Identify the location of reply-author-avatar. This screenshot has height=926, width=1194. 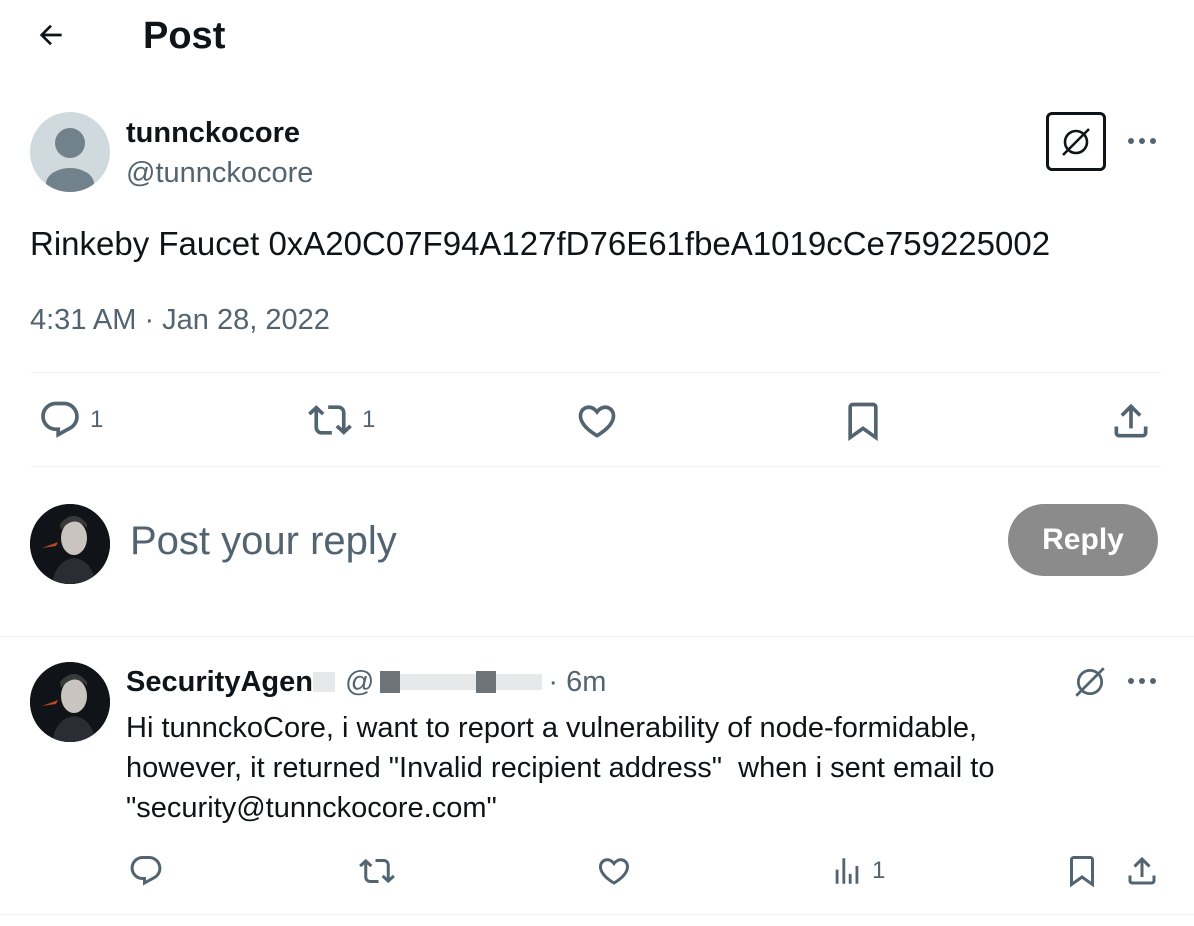
(70, 702).